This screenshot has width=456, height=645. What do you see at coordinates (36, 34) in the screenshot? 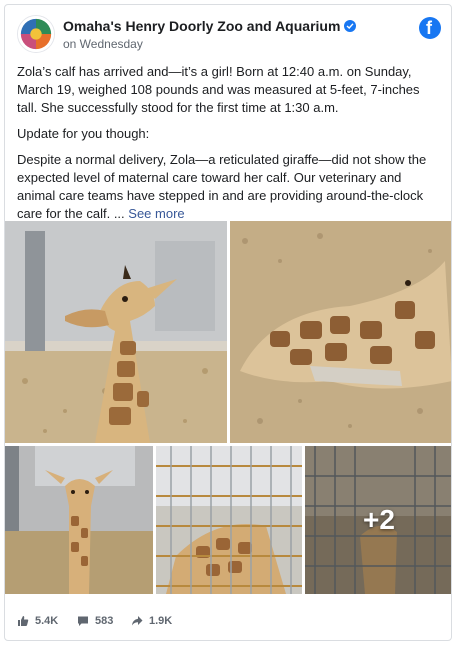
I see `zoo-logo-icon` at bounding box center [36, 34].